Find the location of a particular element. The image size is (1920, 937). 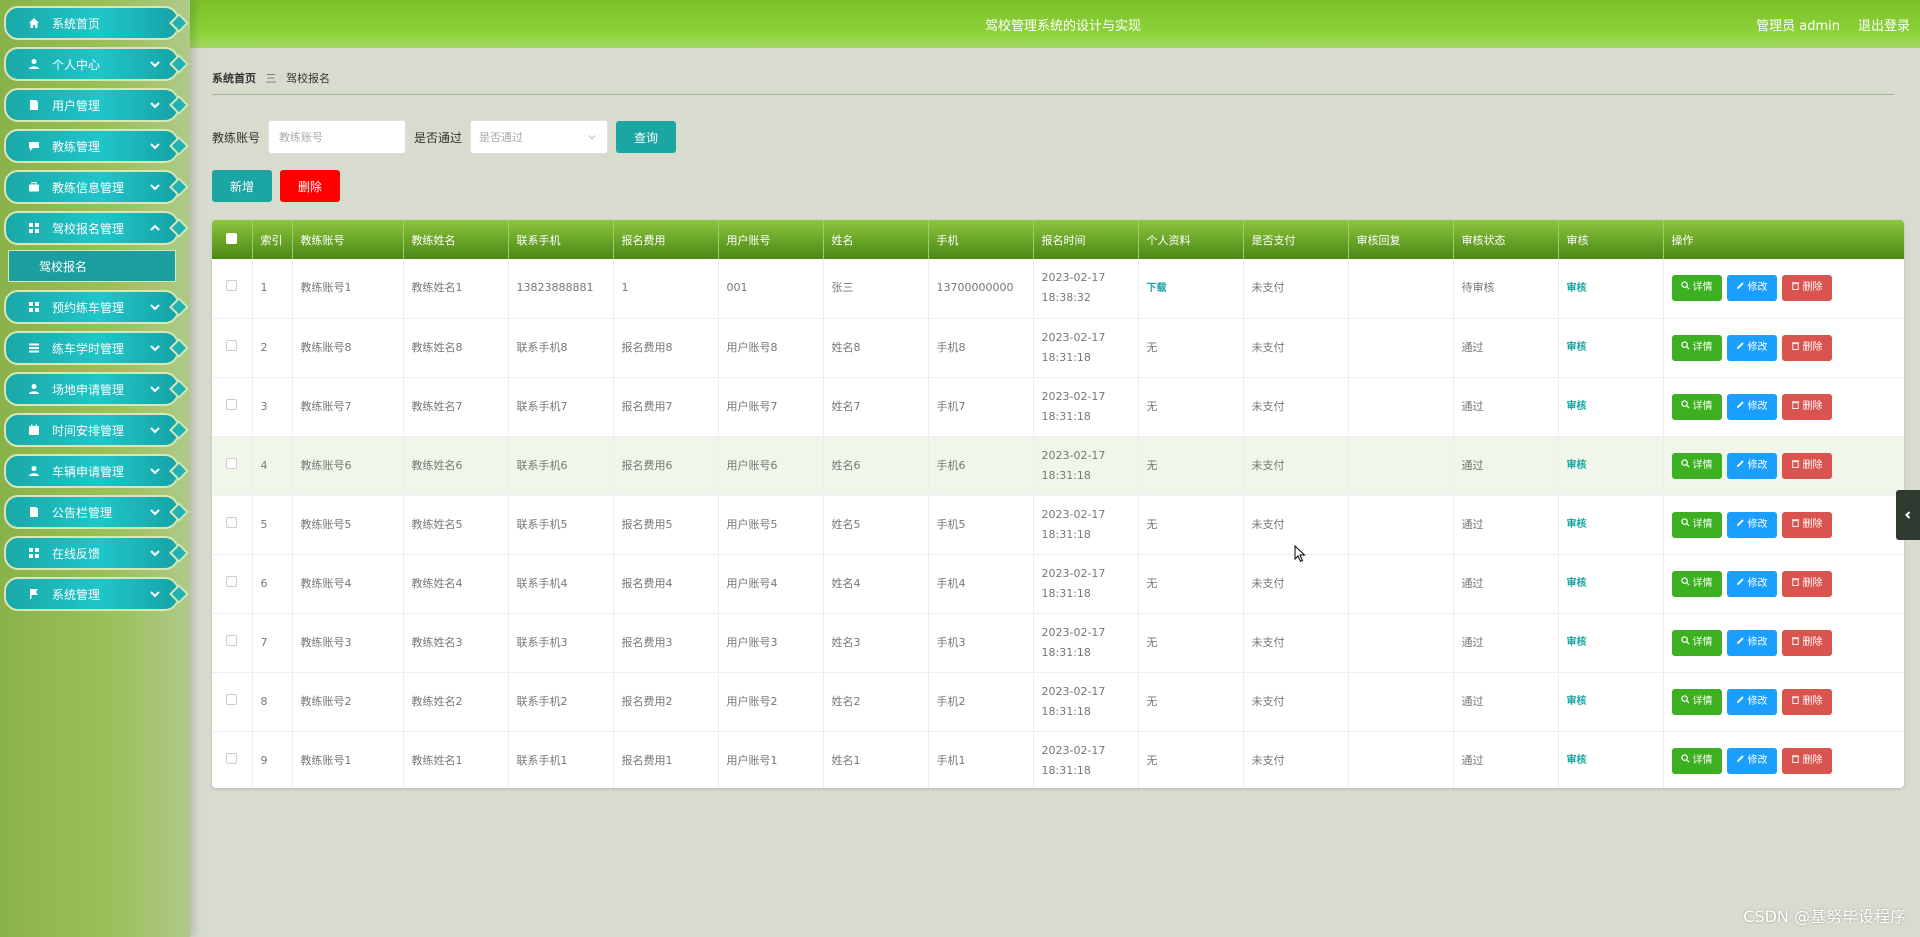

add-button: 新增 is located at coordinates (242, 186).